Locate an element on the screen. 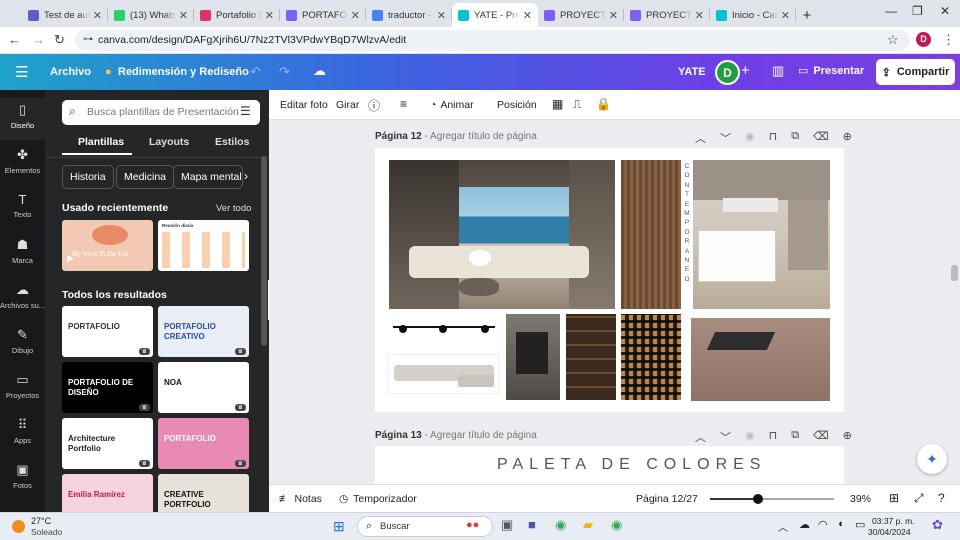  onedrive-icon: ☁ is located at coordinates (804, 524).